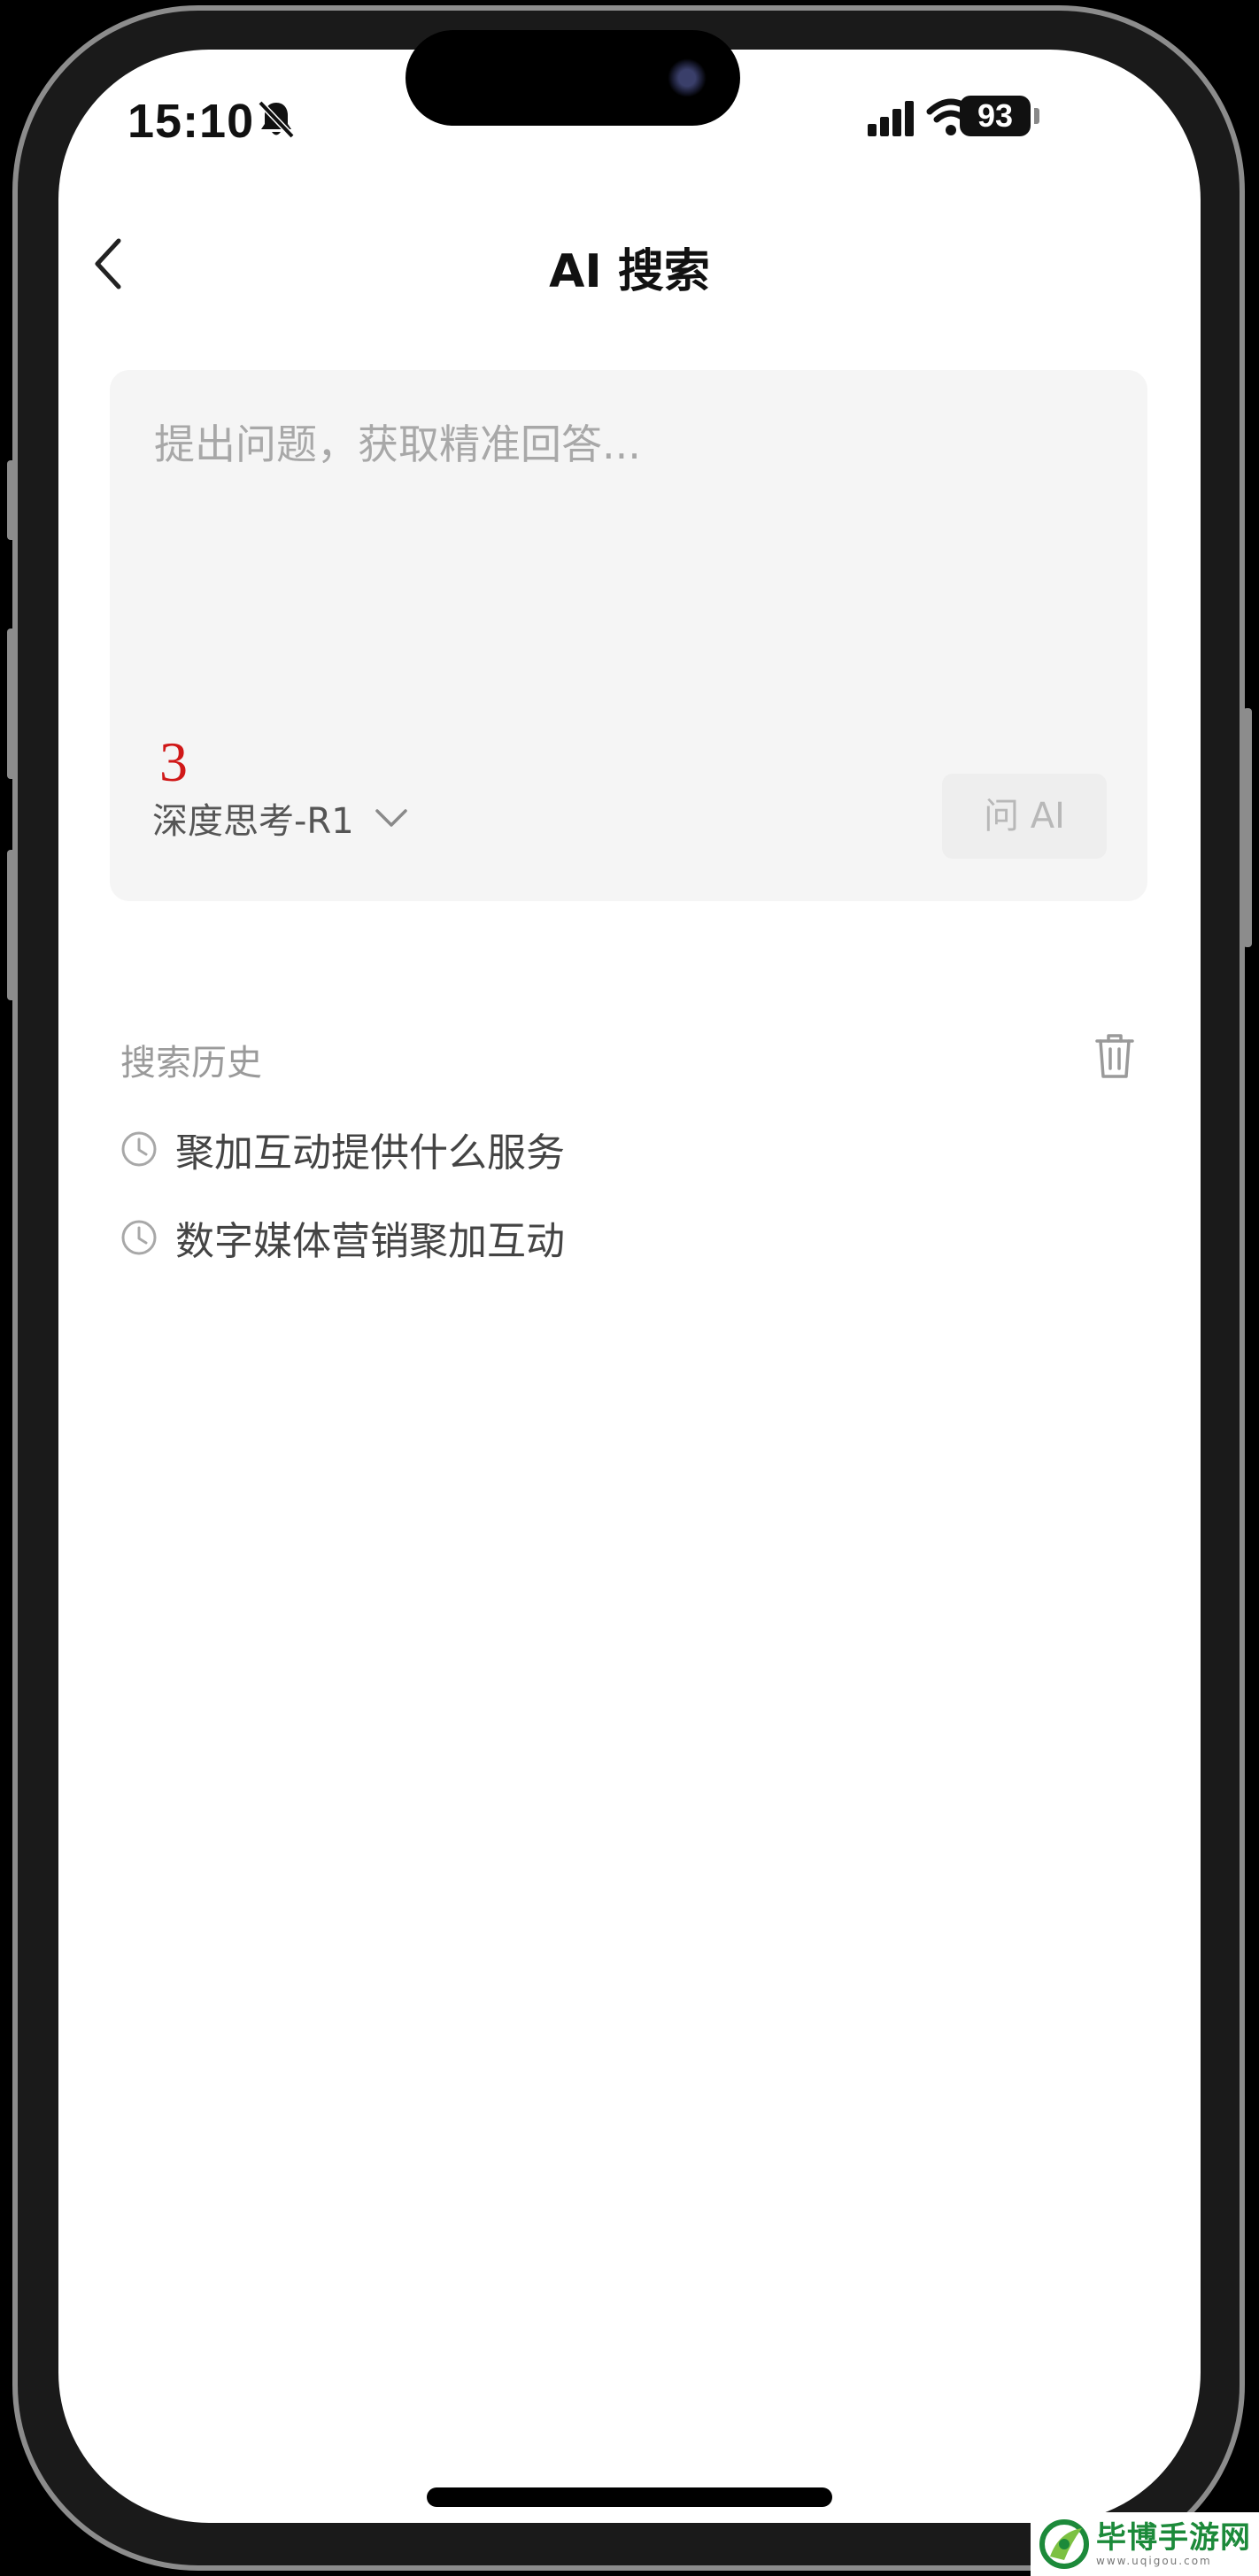  Describe the element at coordinates (253, 821) in the screenshot. I see `model-label: 深度思考-R1` at that location.